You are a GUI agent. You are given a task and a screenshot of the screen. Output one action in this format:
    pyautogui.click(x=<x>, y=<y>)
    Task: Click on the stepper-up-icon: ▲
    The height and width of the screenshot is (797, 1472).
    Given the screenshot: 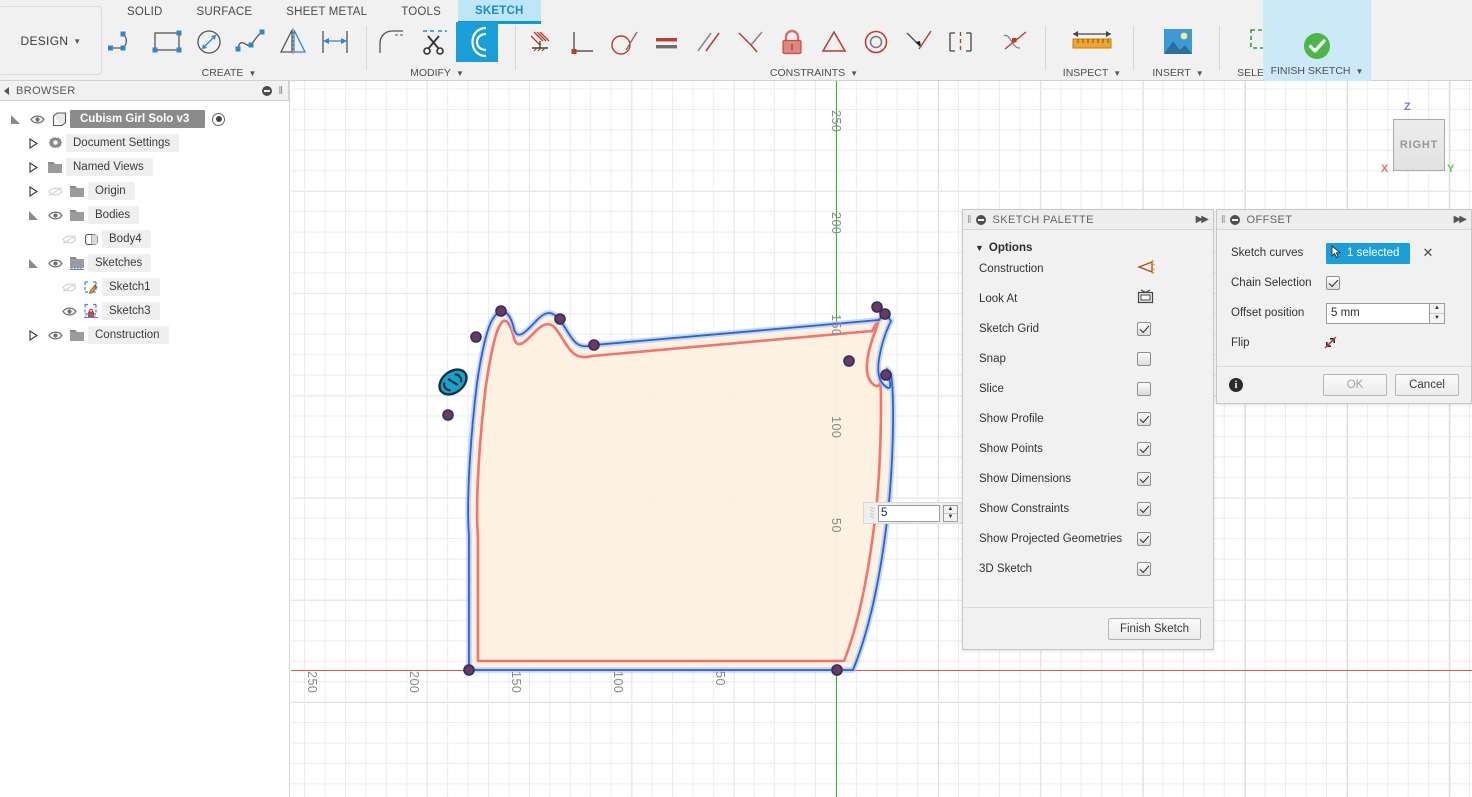 What is the action you would take?
    pyautogui.click(x=950, y=510)
    